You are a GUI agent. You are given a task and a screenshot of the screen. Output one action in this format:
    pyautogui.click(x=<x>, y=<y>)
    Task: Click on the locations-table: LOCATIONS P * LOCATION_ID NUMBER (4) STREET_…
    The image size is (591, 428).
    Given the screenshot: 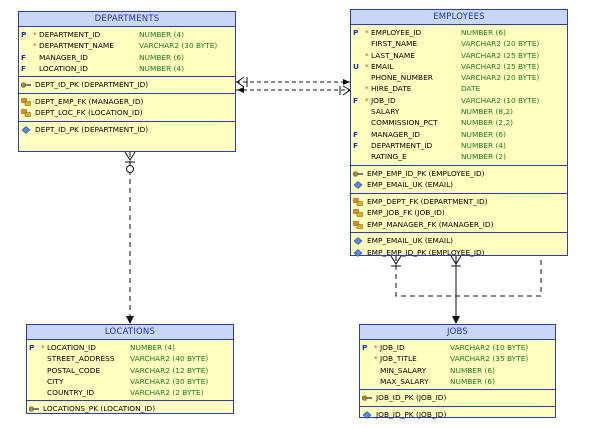 What is the action you would take?
    pyautogui.click(x=130, y=369)
    